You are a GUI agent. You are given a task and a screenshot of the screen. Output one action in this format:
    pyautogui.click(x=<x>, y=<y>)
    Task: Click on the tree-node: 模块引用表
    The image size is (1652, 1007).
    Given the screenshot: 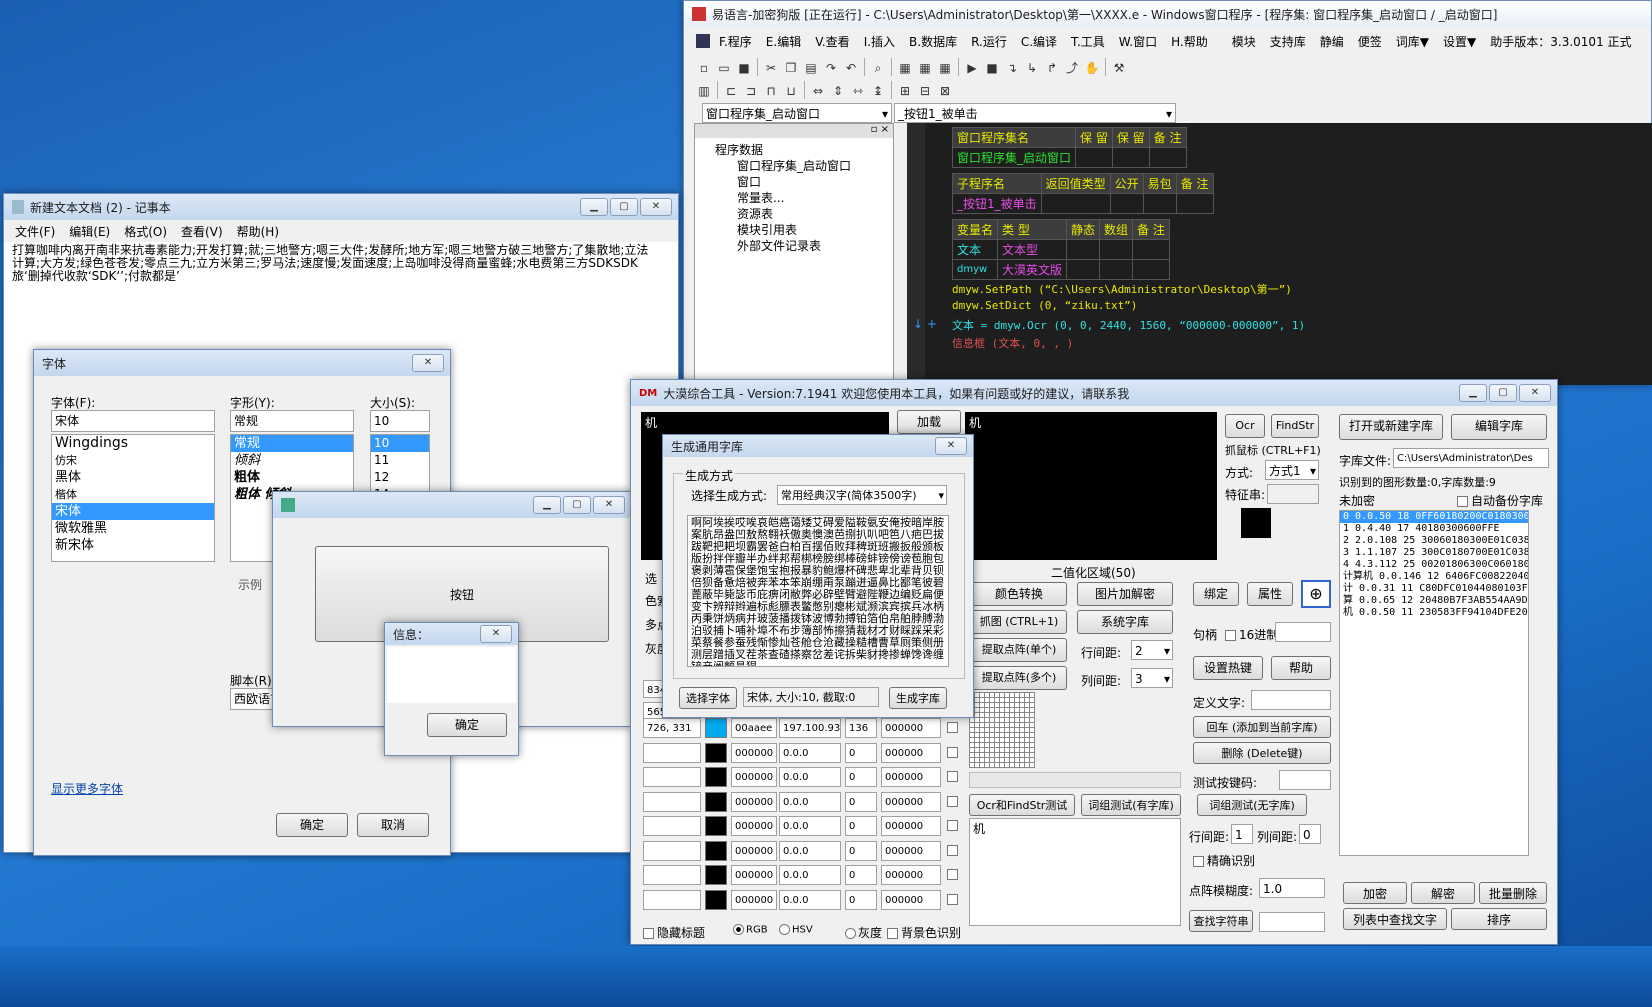 What is the action you would take?
    pyautogui.click(x=794, y=230)
    